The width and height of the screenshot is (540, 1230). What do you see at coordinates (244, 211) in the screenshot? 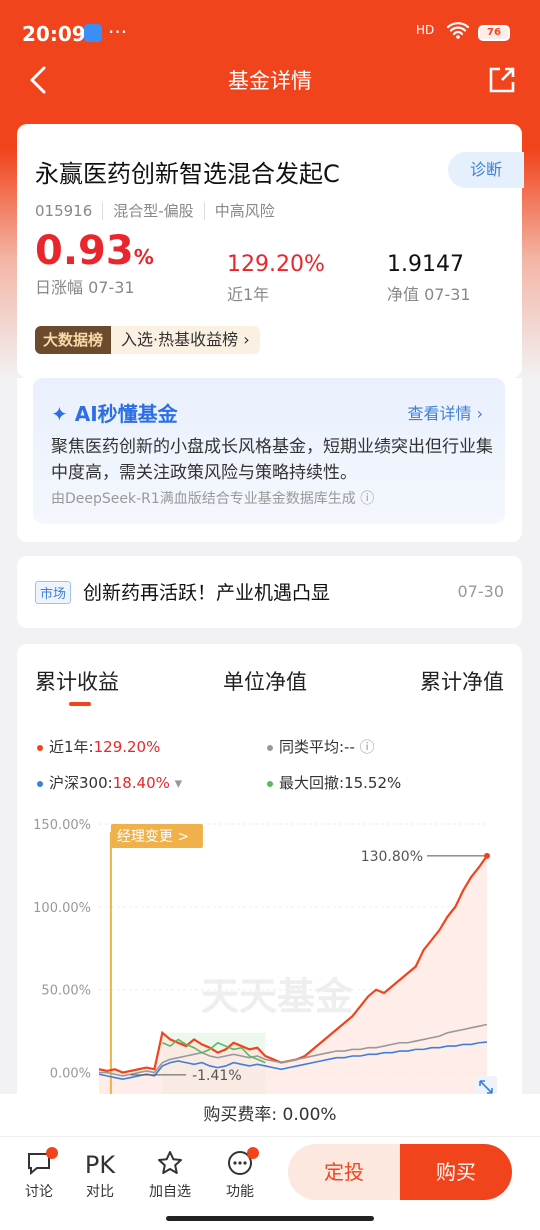
I see `fund-risk: 中高风险` at bounding box center [244, 211].